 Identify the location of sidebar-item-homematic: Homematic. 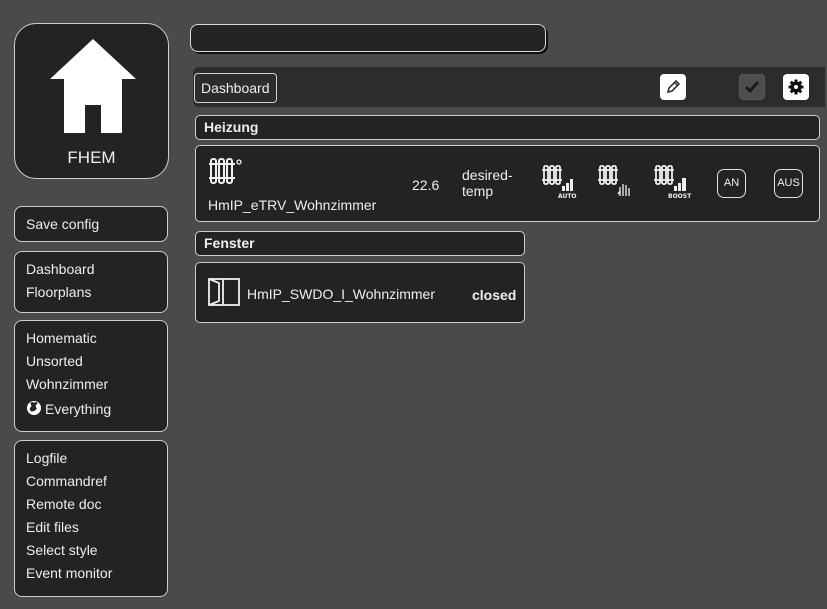
(68, 338).